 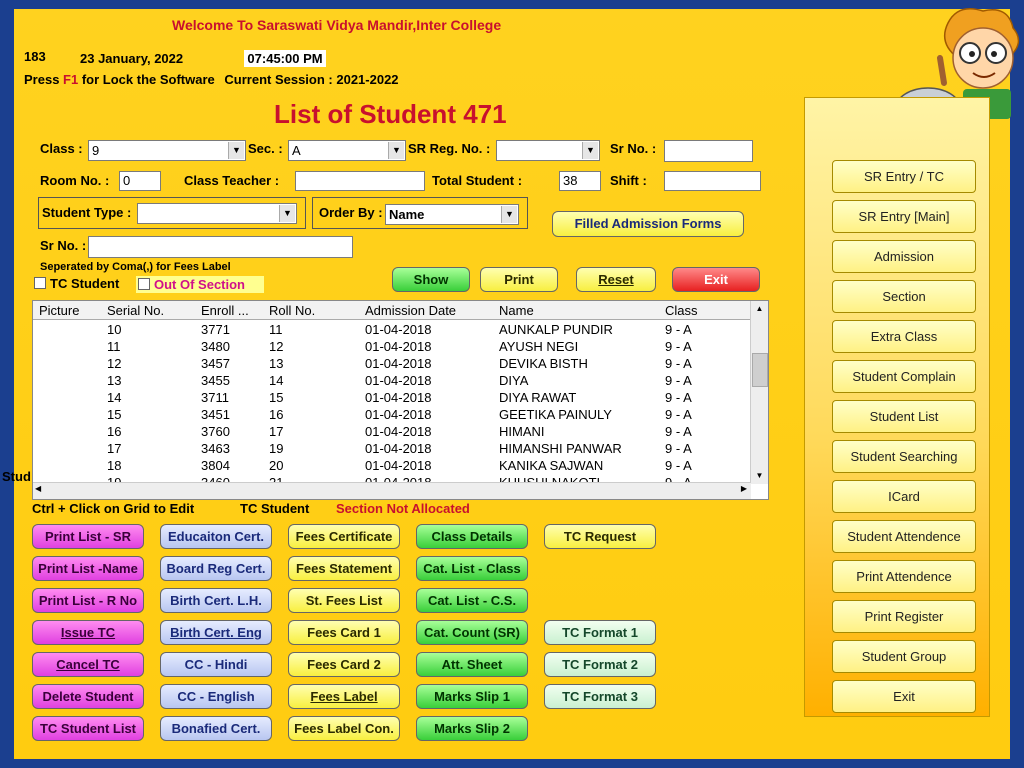 I want to click on table-cell: 3463, so click(x=215, y=448).